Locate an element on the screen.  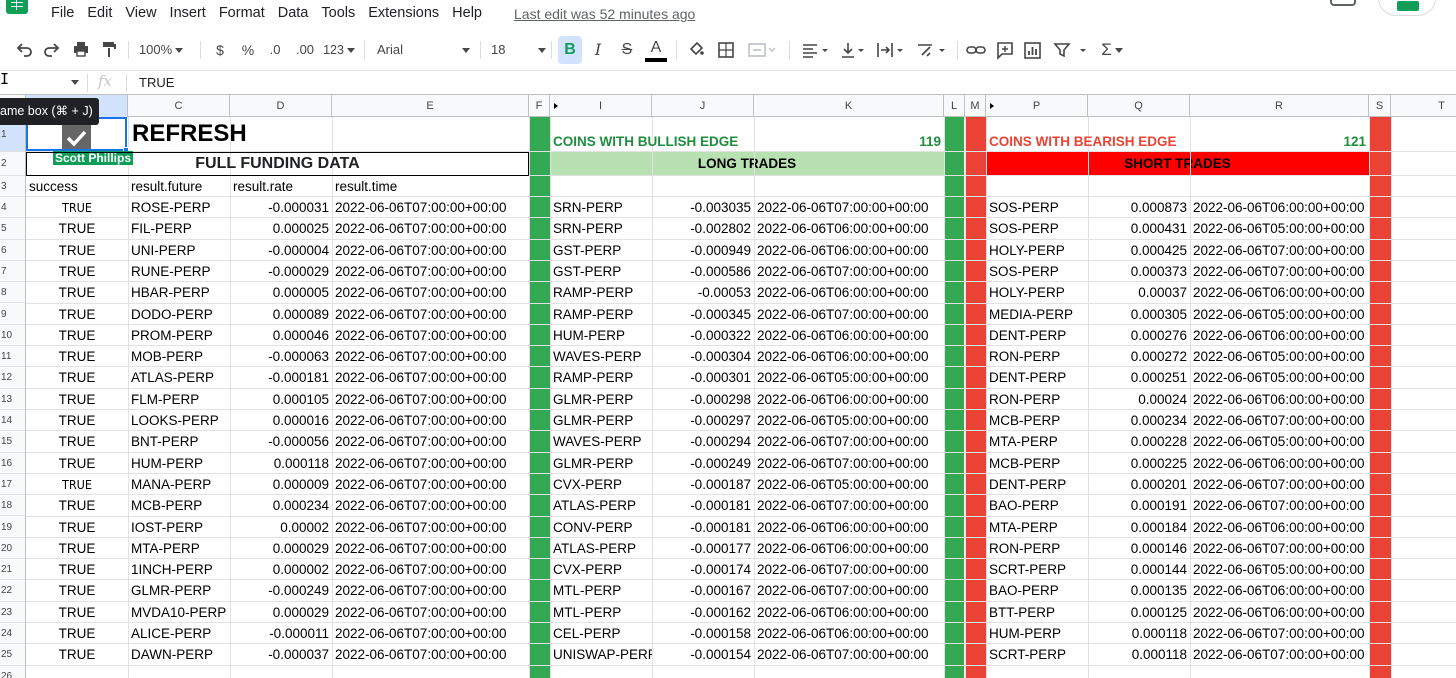
menu-file: File is located at coordinates (62, 13).